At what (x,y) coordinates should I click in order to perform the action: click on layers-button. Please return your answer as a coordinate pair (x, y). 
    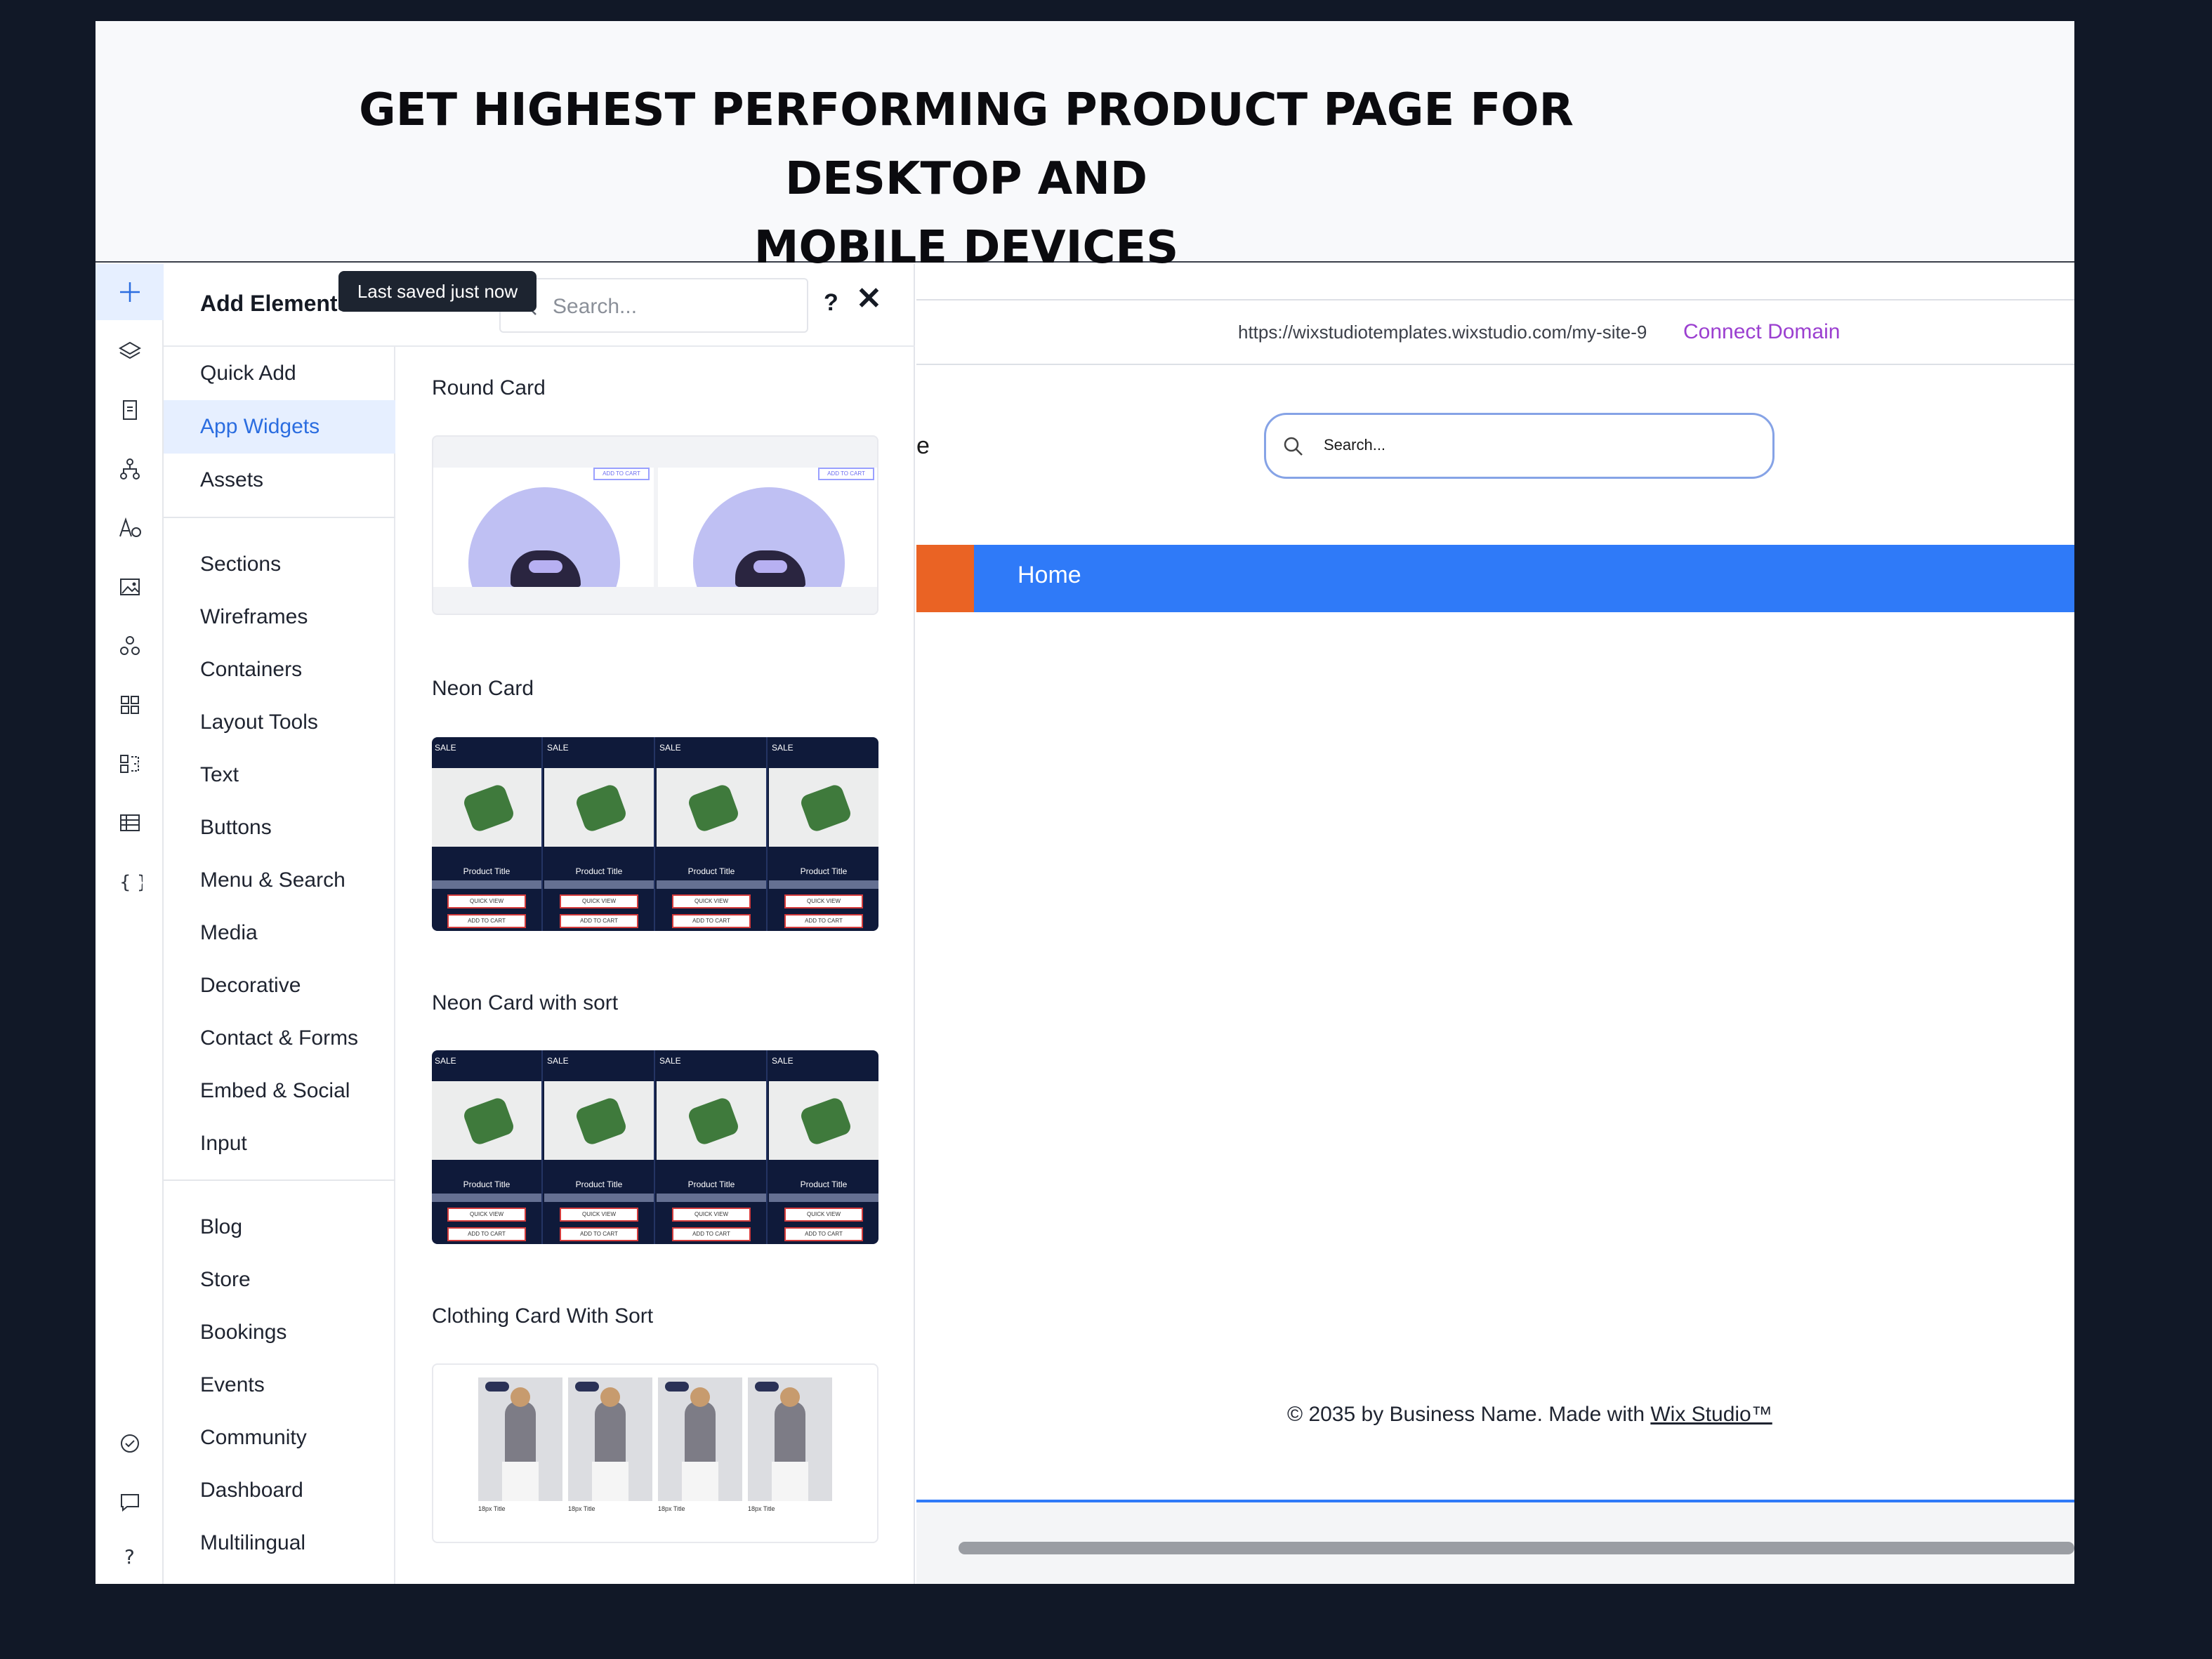
    Looking at the image, I should click on (130, 351).